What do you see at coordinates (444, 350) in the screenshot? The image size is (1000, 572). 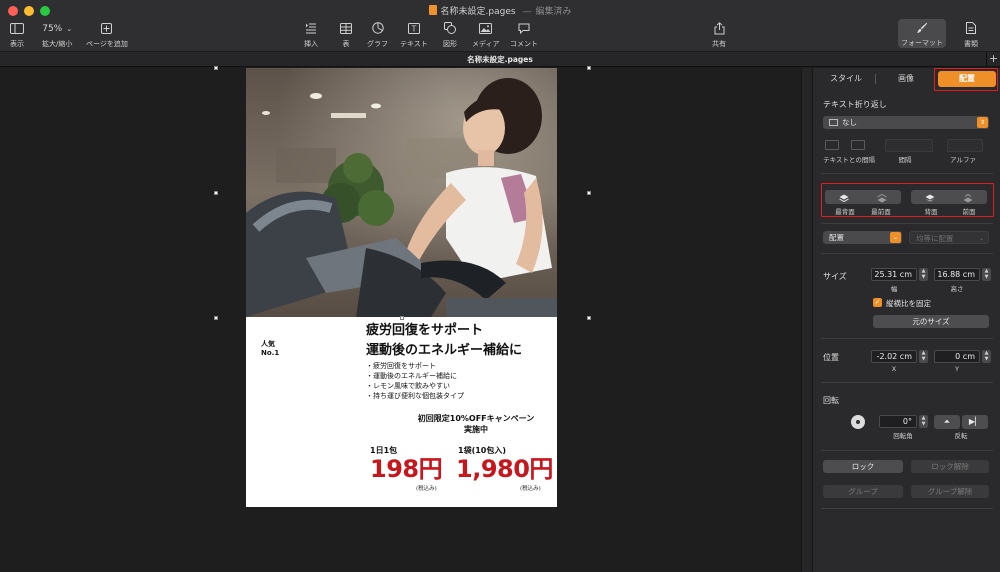 I see `headline-line2: 運動後のエネルギー補給に` at bounding box center [444, 350].